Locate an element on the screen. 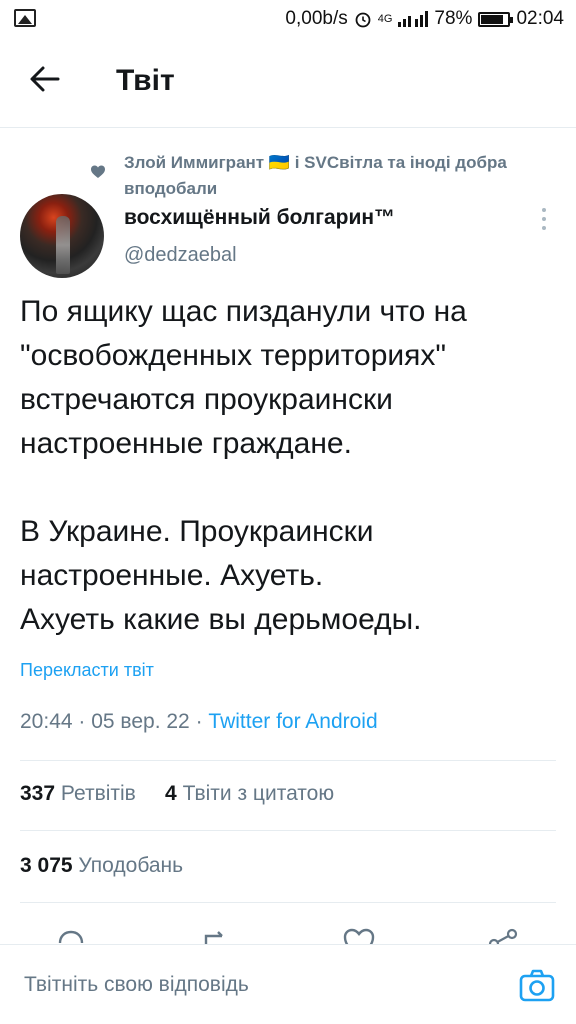 Image resolution: width=576 pixels, height=1024 pixels. tweet-line: настроенные граждане. is located at coordinates (186, 443).